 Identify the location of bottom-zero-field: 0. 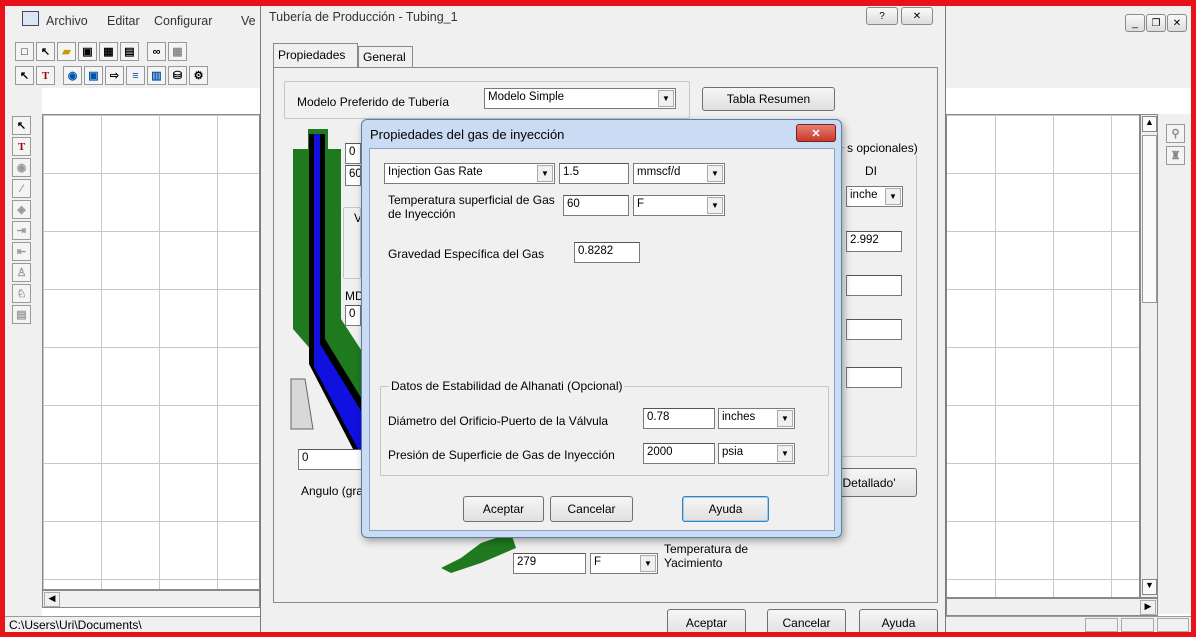
(330, 459).